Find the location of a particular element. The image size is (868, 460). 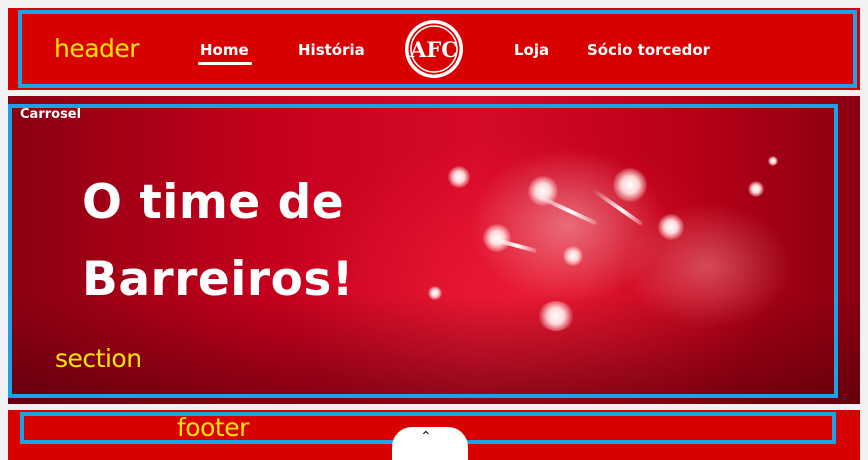

hero-title-line-2: Barreiros! is located at coordinates (218, 280).